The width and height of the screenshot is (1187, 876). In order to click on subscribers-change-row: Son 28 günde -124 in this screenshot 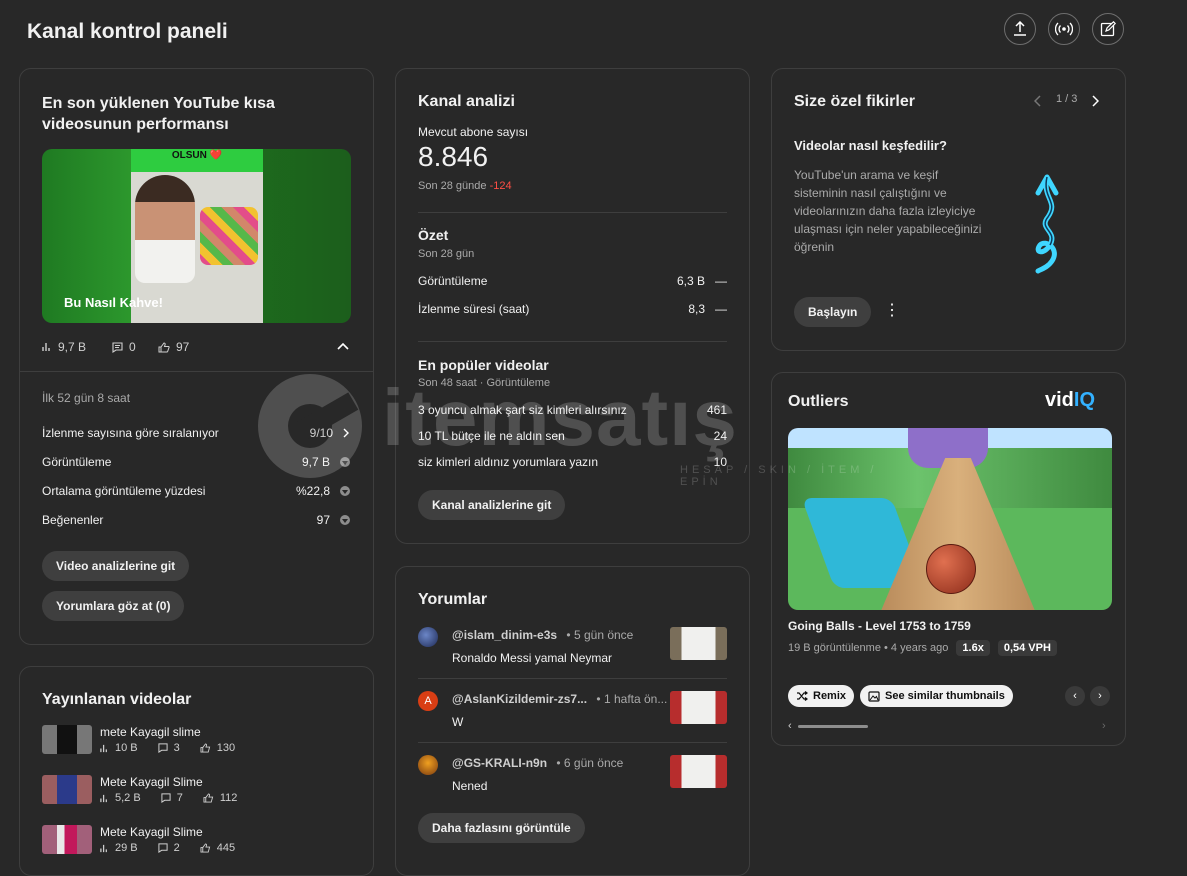, I will do `click(465, 186)`.